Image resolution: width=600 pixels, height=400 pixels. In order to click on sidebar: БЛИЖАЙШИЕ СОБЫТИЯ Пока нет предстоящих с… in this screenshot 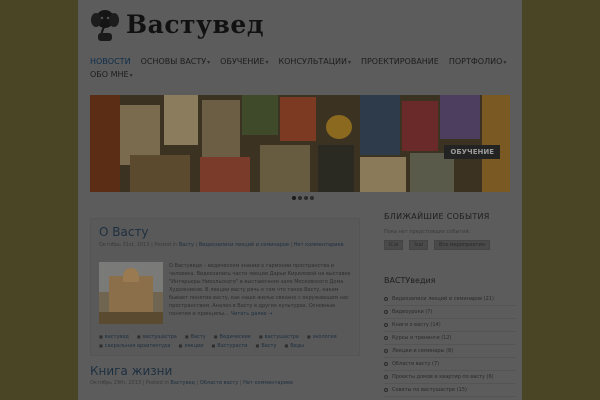, I will do `click(450, 306)`.